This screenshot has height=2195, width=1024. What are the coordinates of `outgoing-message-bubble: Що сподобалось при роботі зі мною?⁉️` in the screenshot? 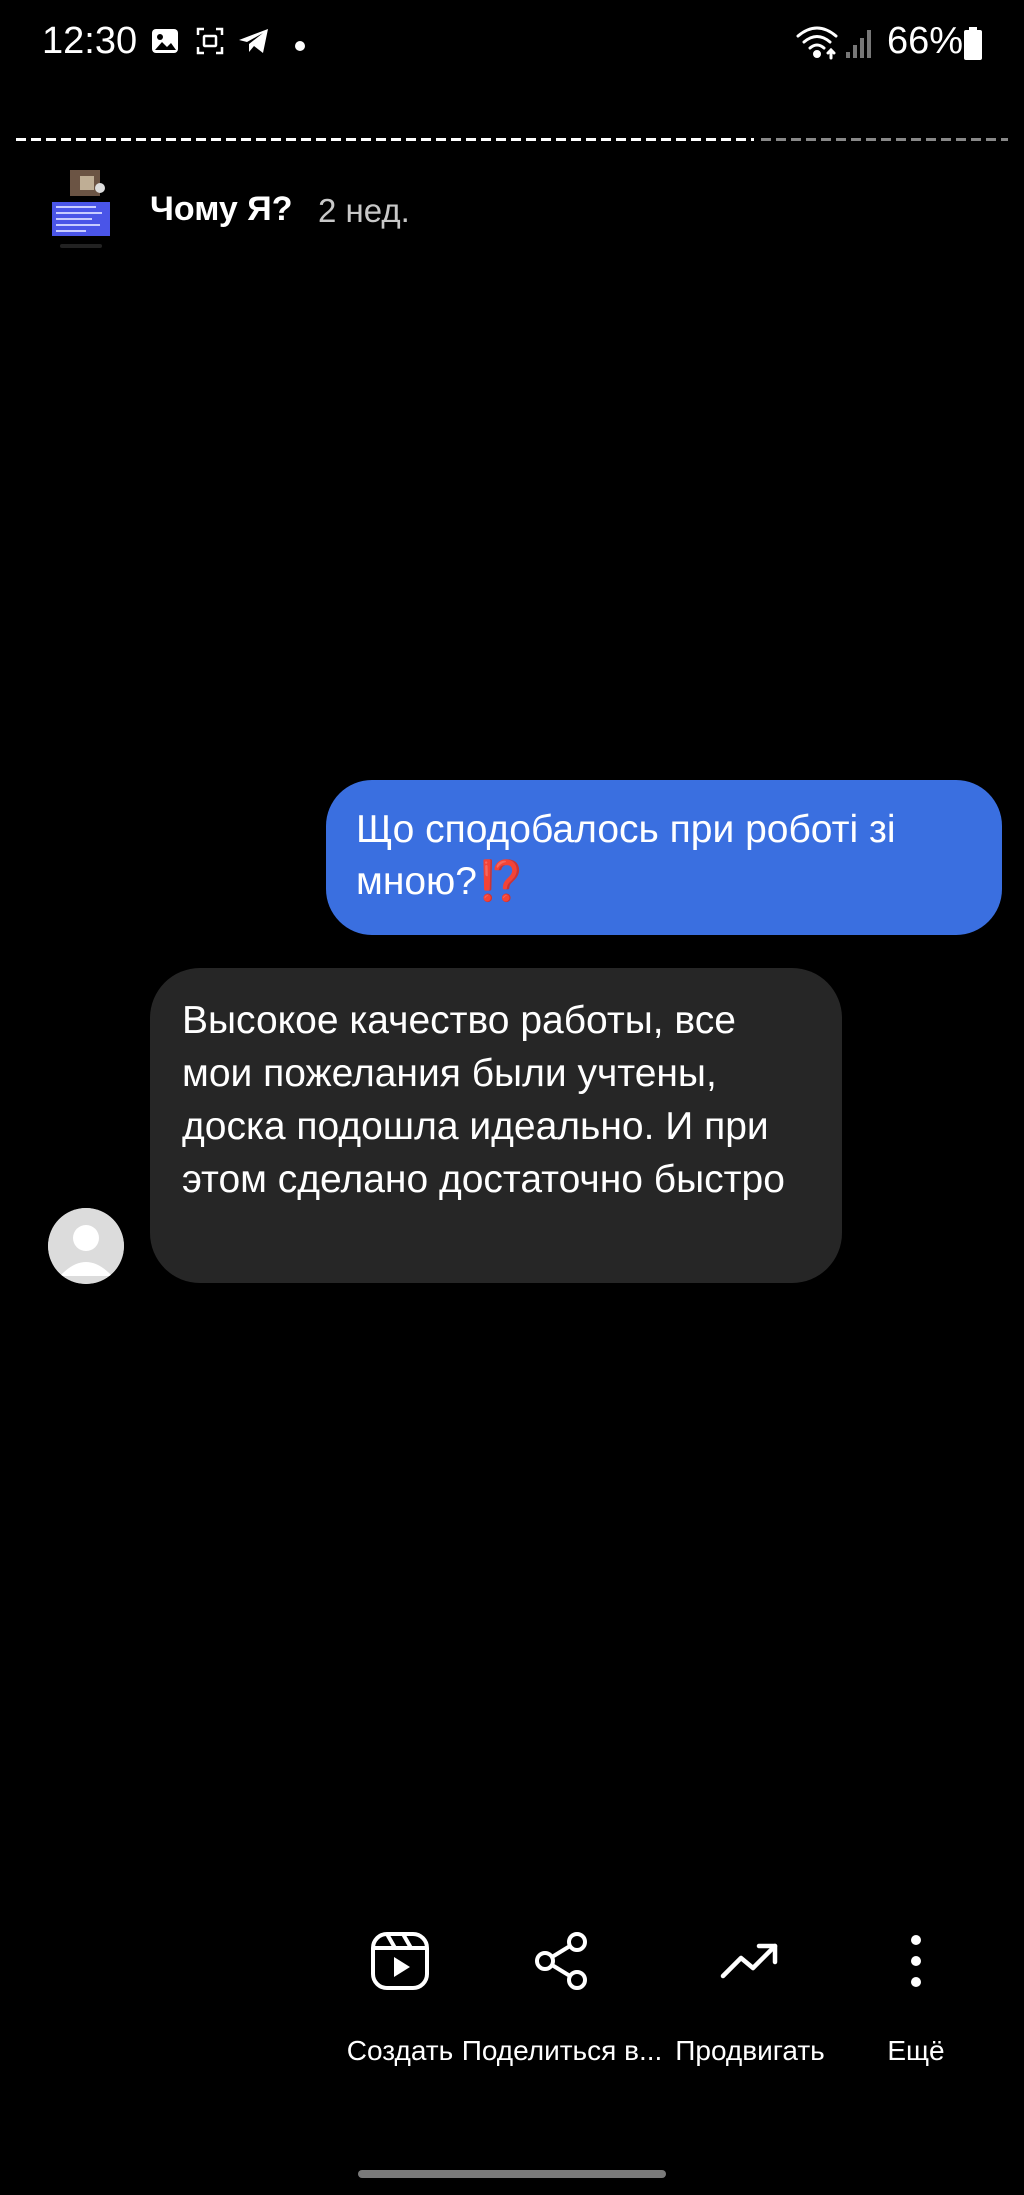 It's located at (664, 857).